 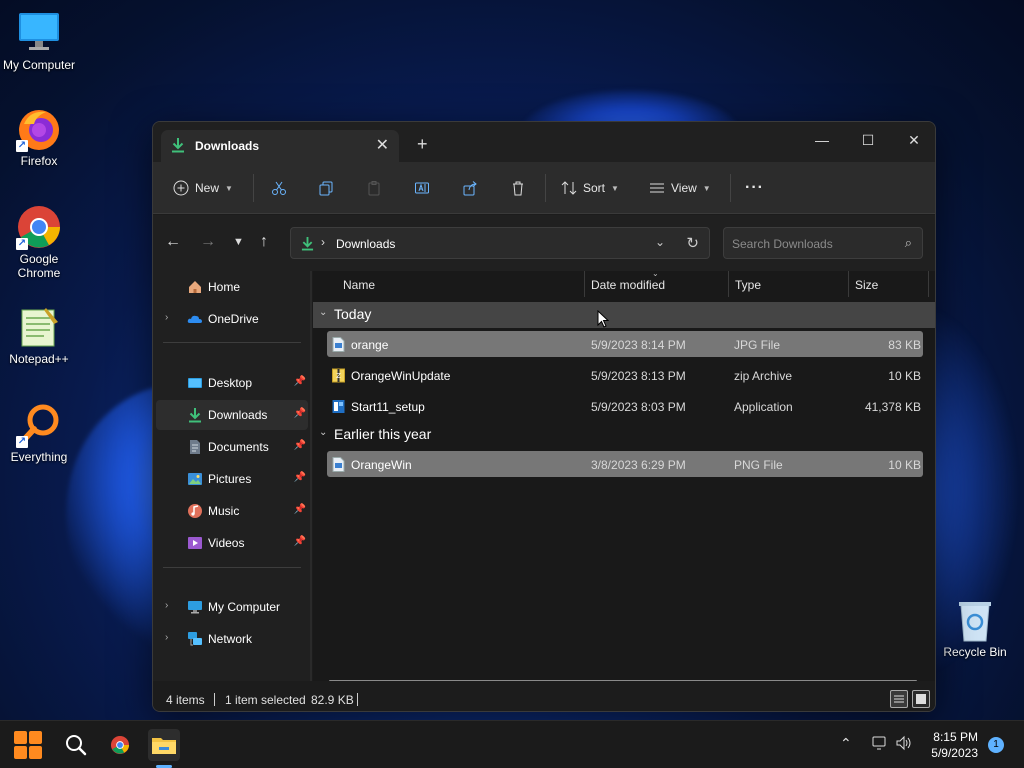 What do you see at coordinates (692, 243) in the screenshot?
I see `refresh-button: ↻` at bounding box center [692, 243].